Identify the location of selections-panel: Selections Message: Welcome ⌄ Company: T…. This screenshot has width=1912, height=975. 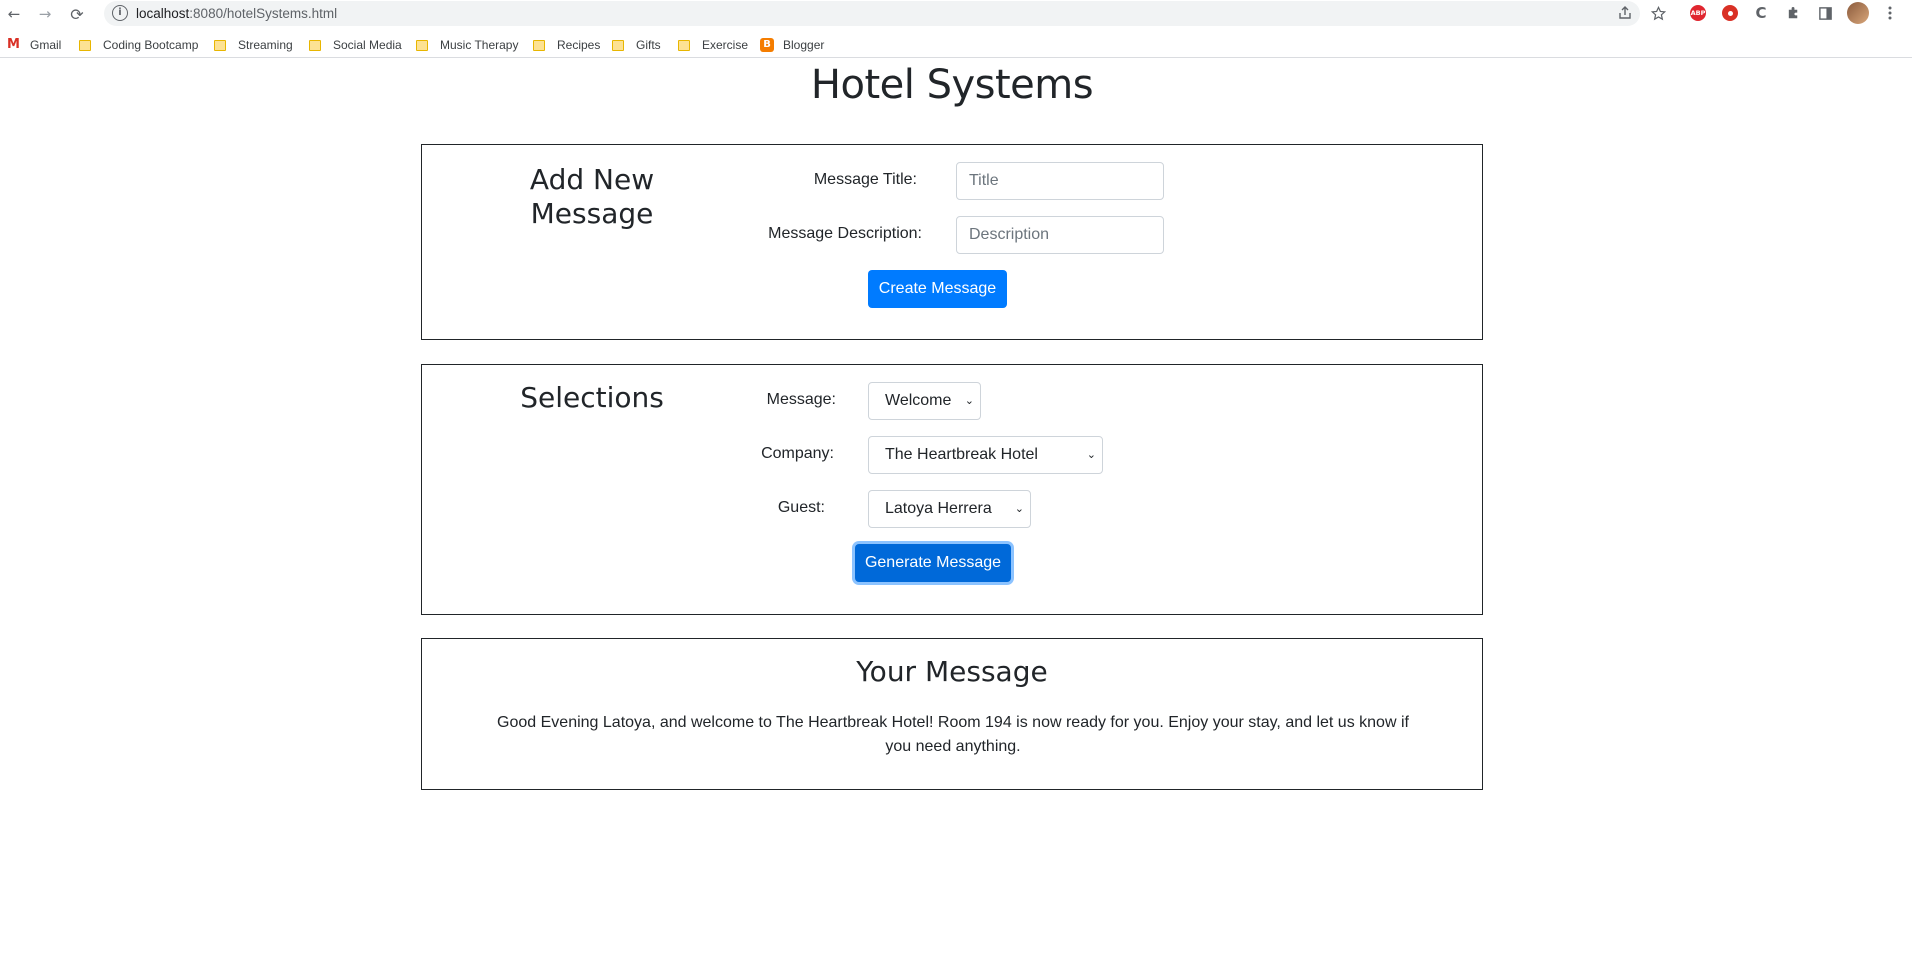
(952, 489).